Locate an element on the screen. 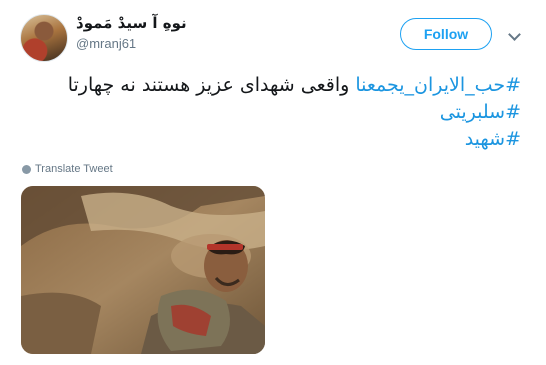  translate-label: Translate Tweet is located at coordinates (74, 169).